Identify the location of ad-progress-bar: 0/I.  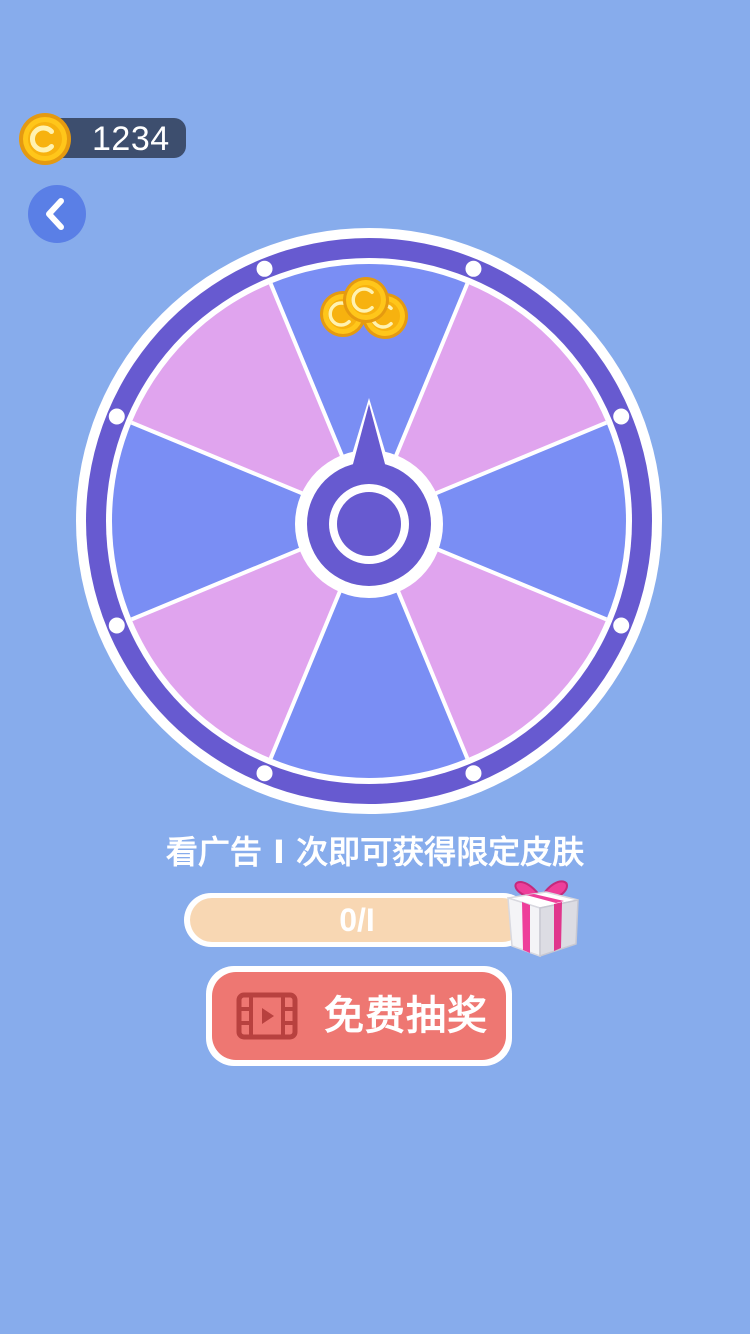
(357, 920).